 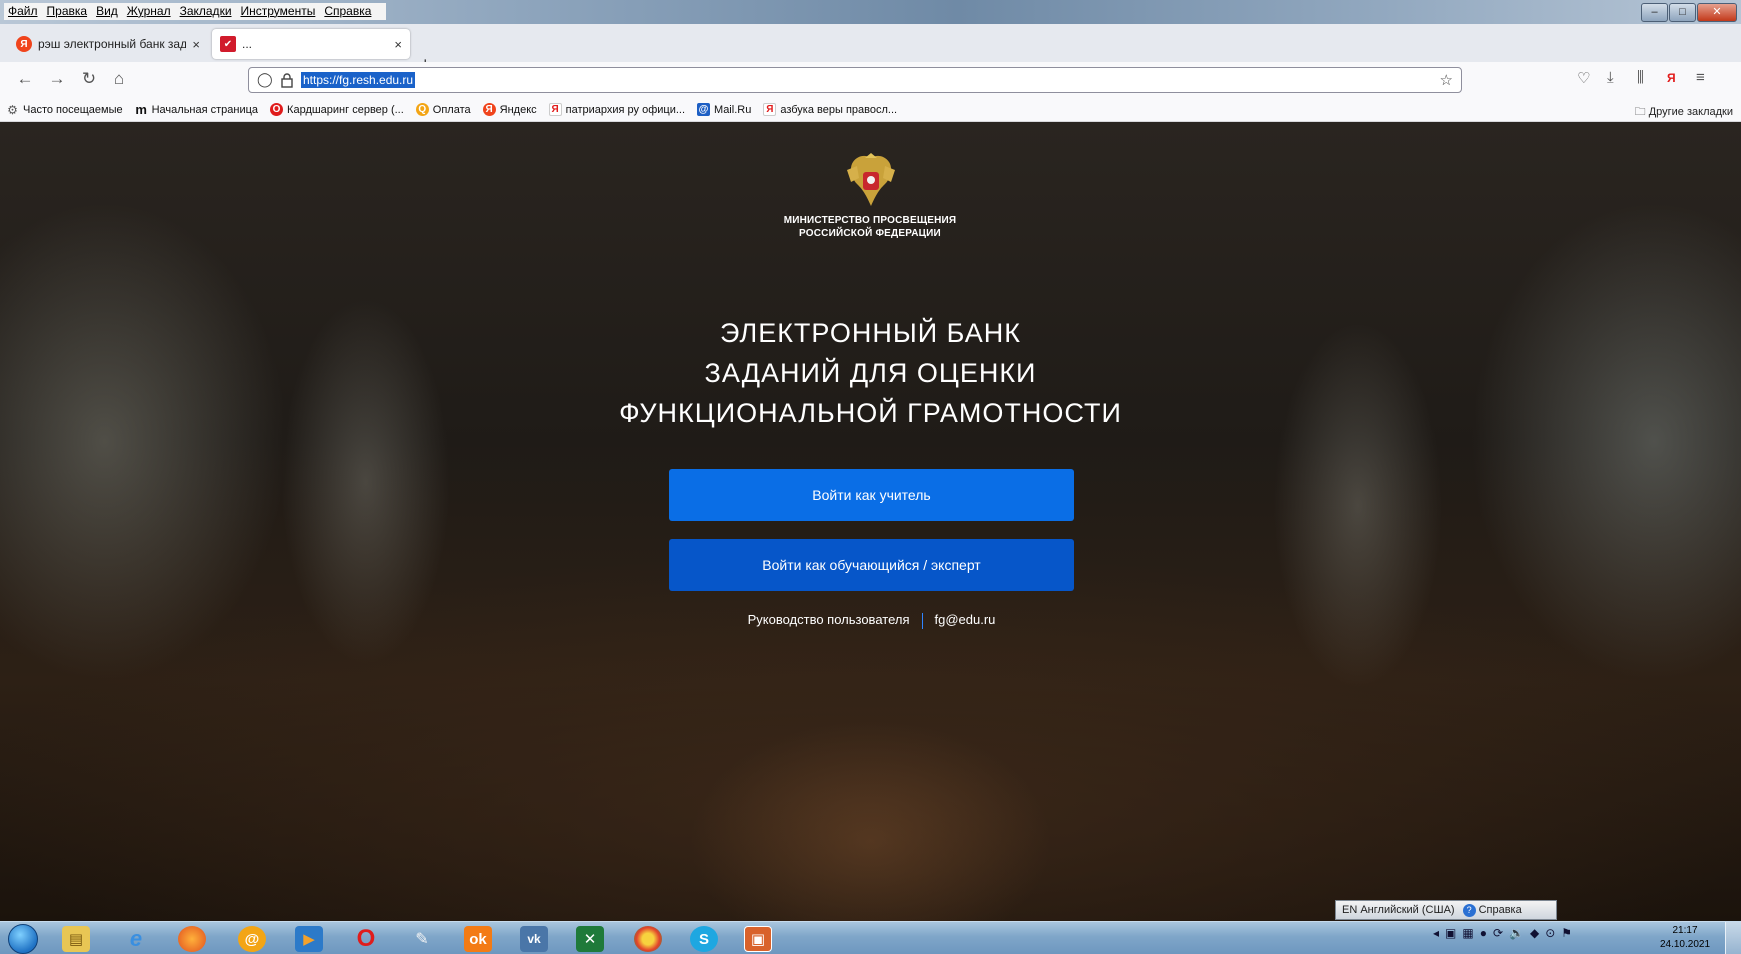 What do you see at coordinates (1446, 80) in the screenshot?
I see `bookmark-star-icon: ☆` at bounding box center [1446, 80].